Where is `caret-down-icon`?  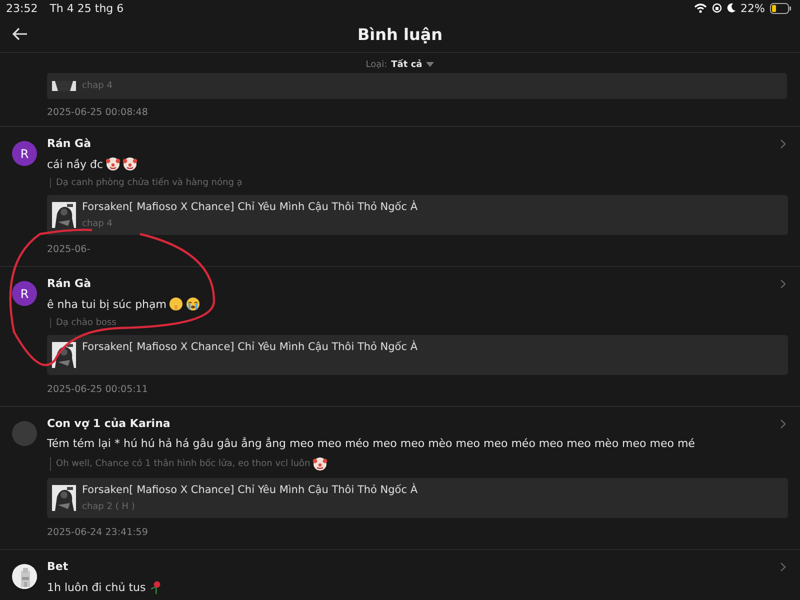 caret-down-icon is located at coordinates (430, 65).